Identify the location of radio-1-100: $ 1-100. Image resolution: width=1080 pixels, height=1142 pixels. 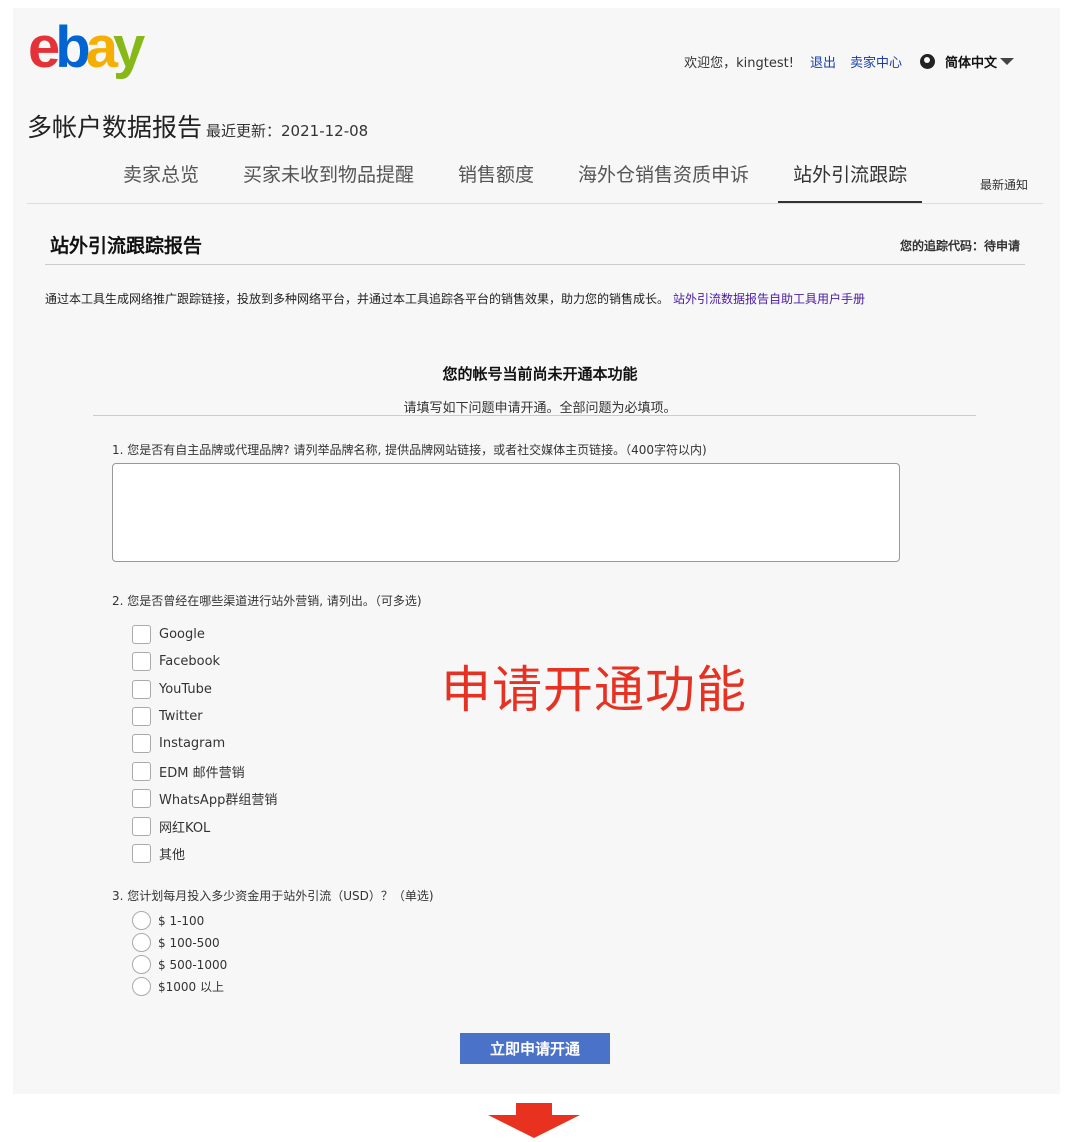
(168, 920).